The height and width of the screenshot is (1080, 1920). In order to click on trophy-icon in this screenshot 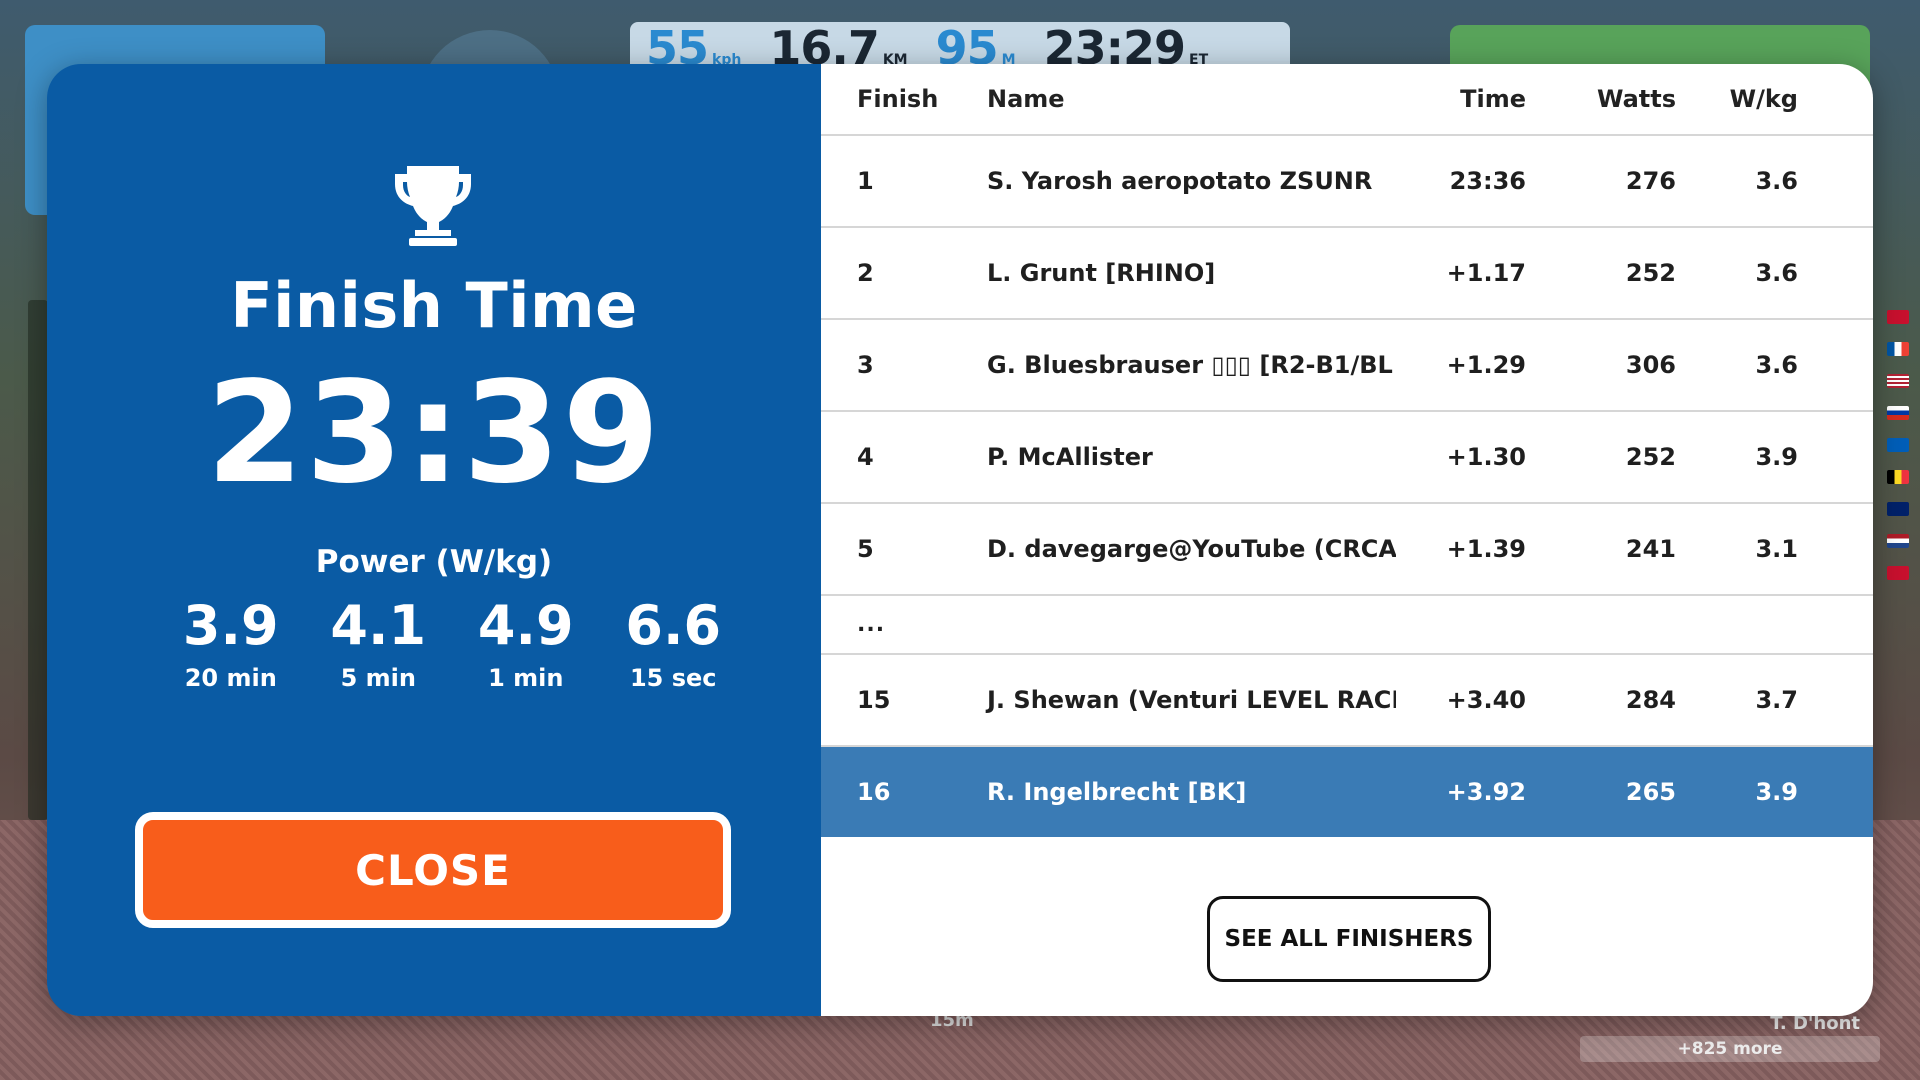, I will do `click(433, 206)`.